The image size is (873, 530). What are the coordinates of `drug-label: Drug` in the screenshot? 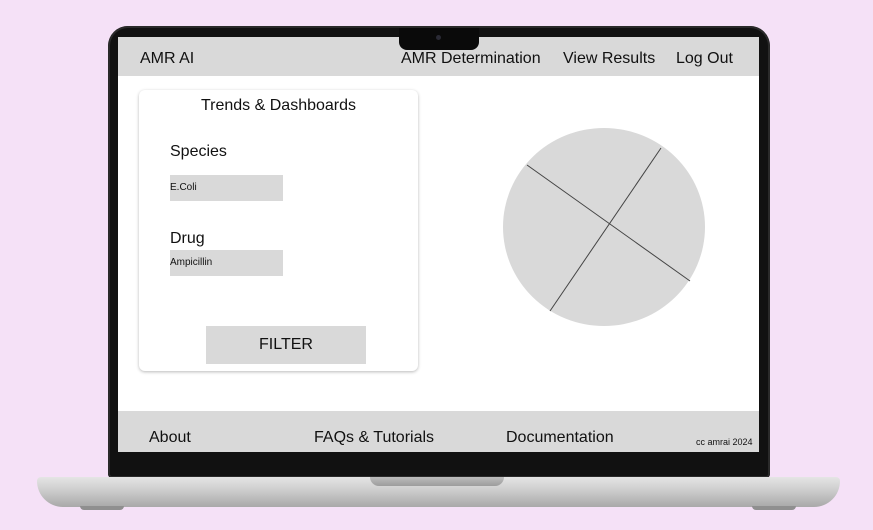 It's located at (187, 238).